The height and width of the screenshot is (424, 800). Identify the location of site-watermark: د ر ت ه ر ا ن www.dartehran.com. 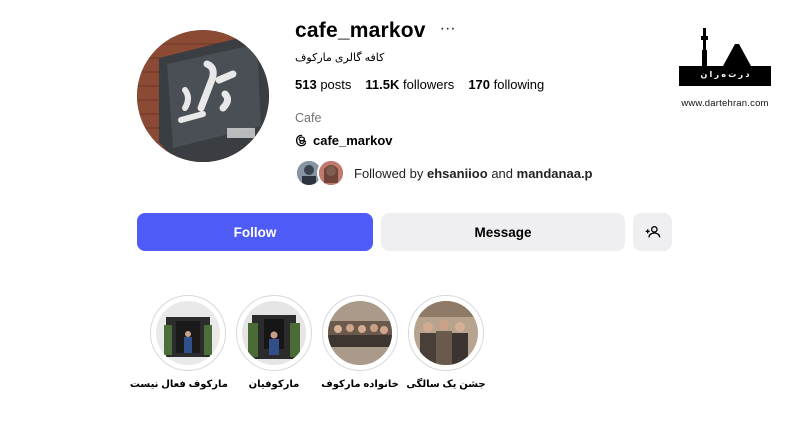
(725, 66).